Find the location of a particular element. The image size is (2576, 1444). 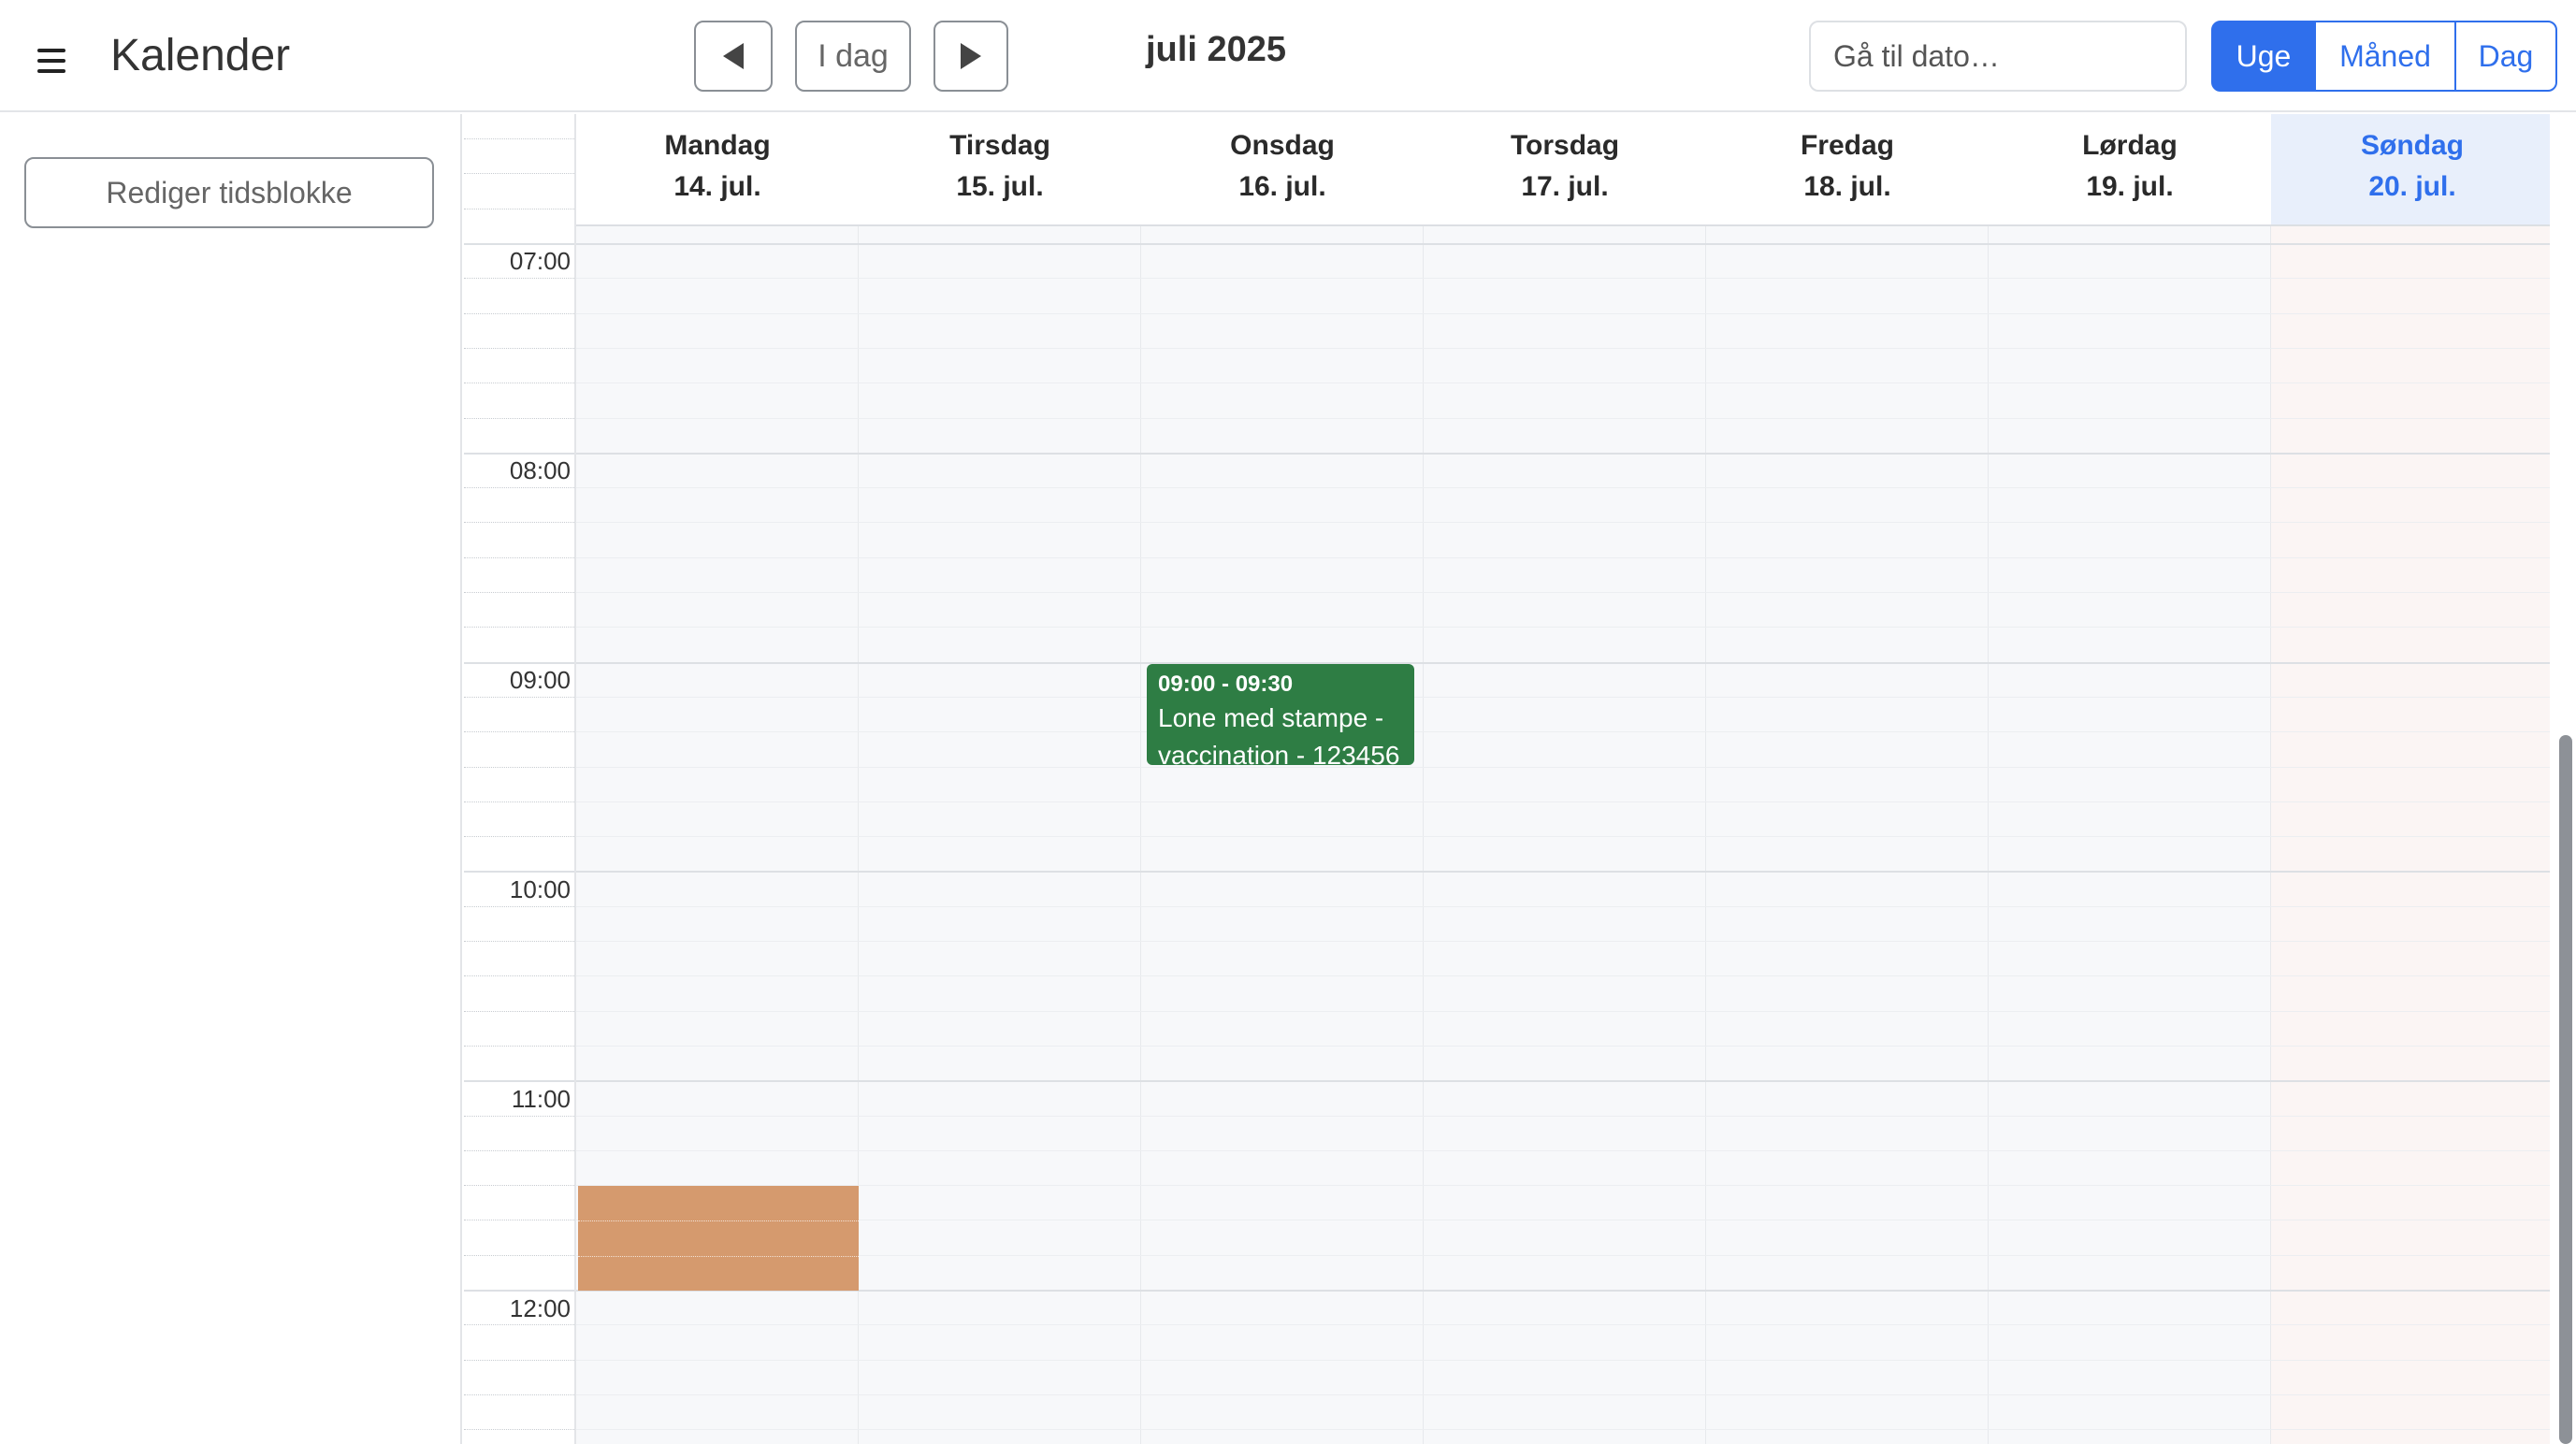

view-week-button: Uge is located at coordinates (2263, 56).